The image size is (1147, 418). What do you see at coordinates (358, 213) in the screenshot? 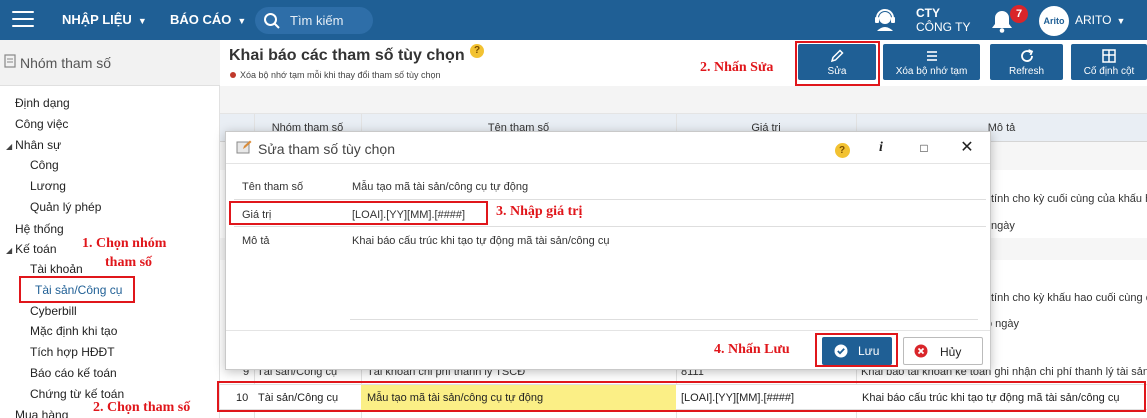
I see `annotation-box-value` at bounding box center [358, 213].